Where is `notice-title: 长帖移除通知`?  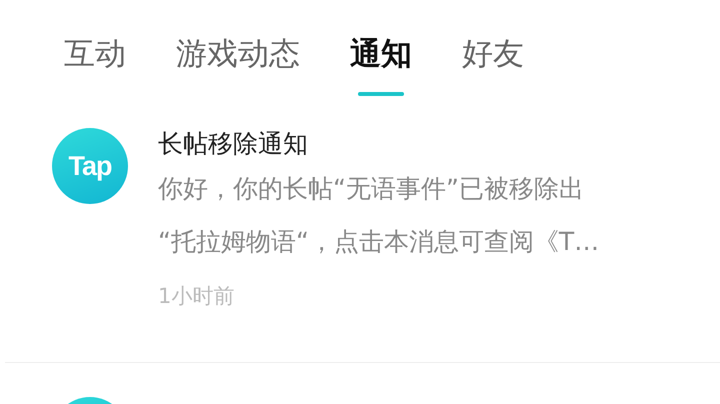 notice-title: 长帖移除通知 is located at coordinates (233, 144).